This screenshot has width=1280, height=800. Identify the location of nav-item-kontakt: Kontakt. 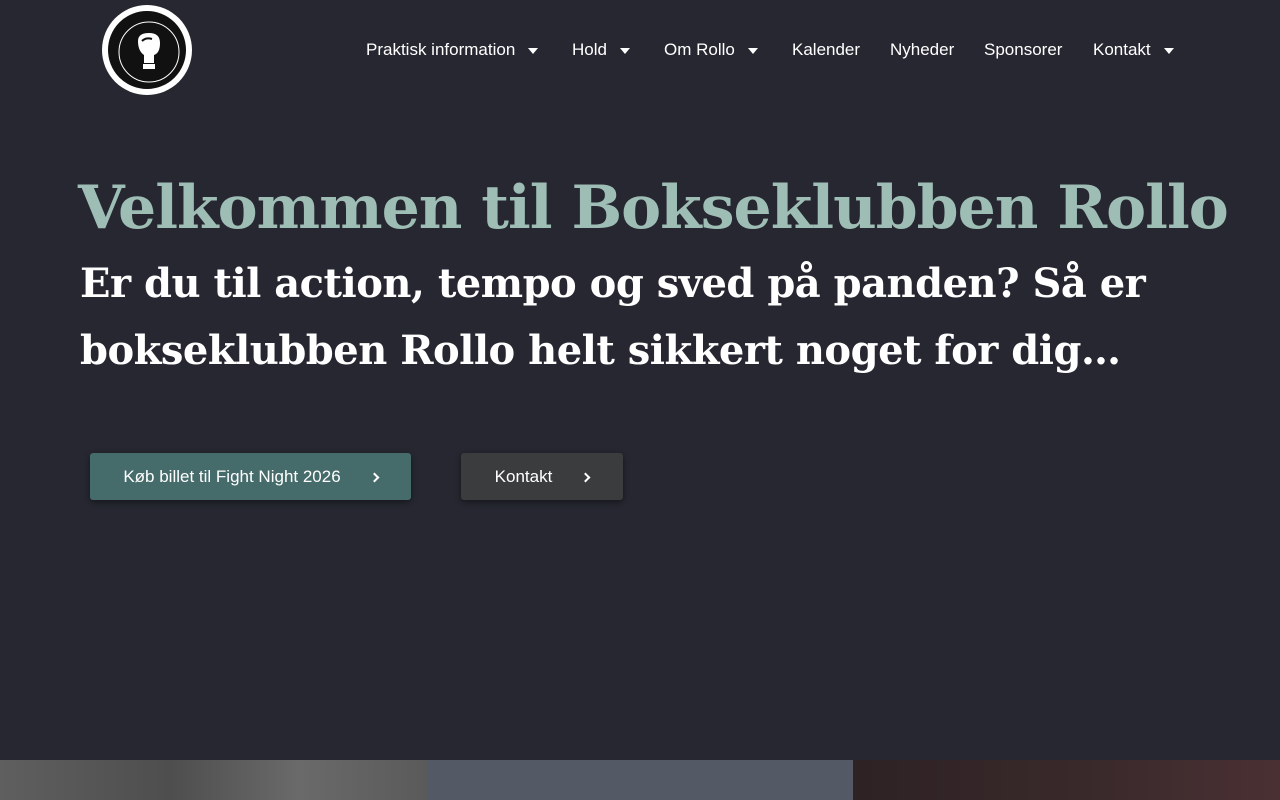
(1133, 50).